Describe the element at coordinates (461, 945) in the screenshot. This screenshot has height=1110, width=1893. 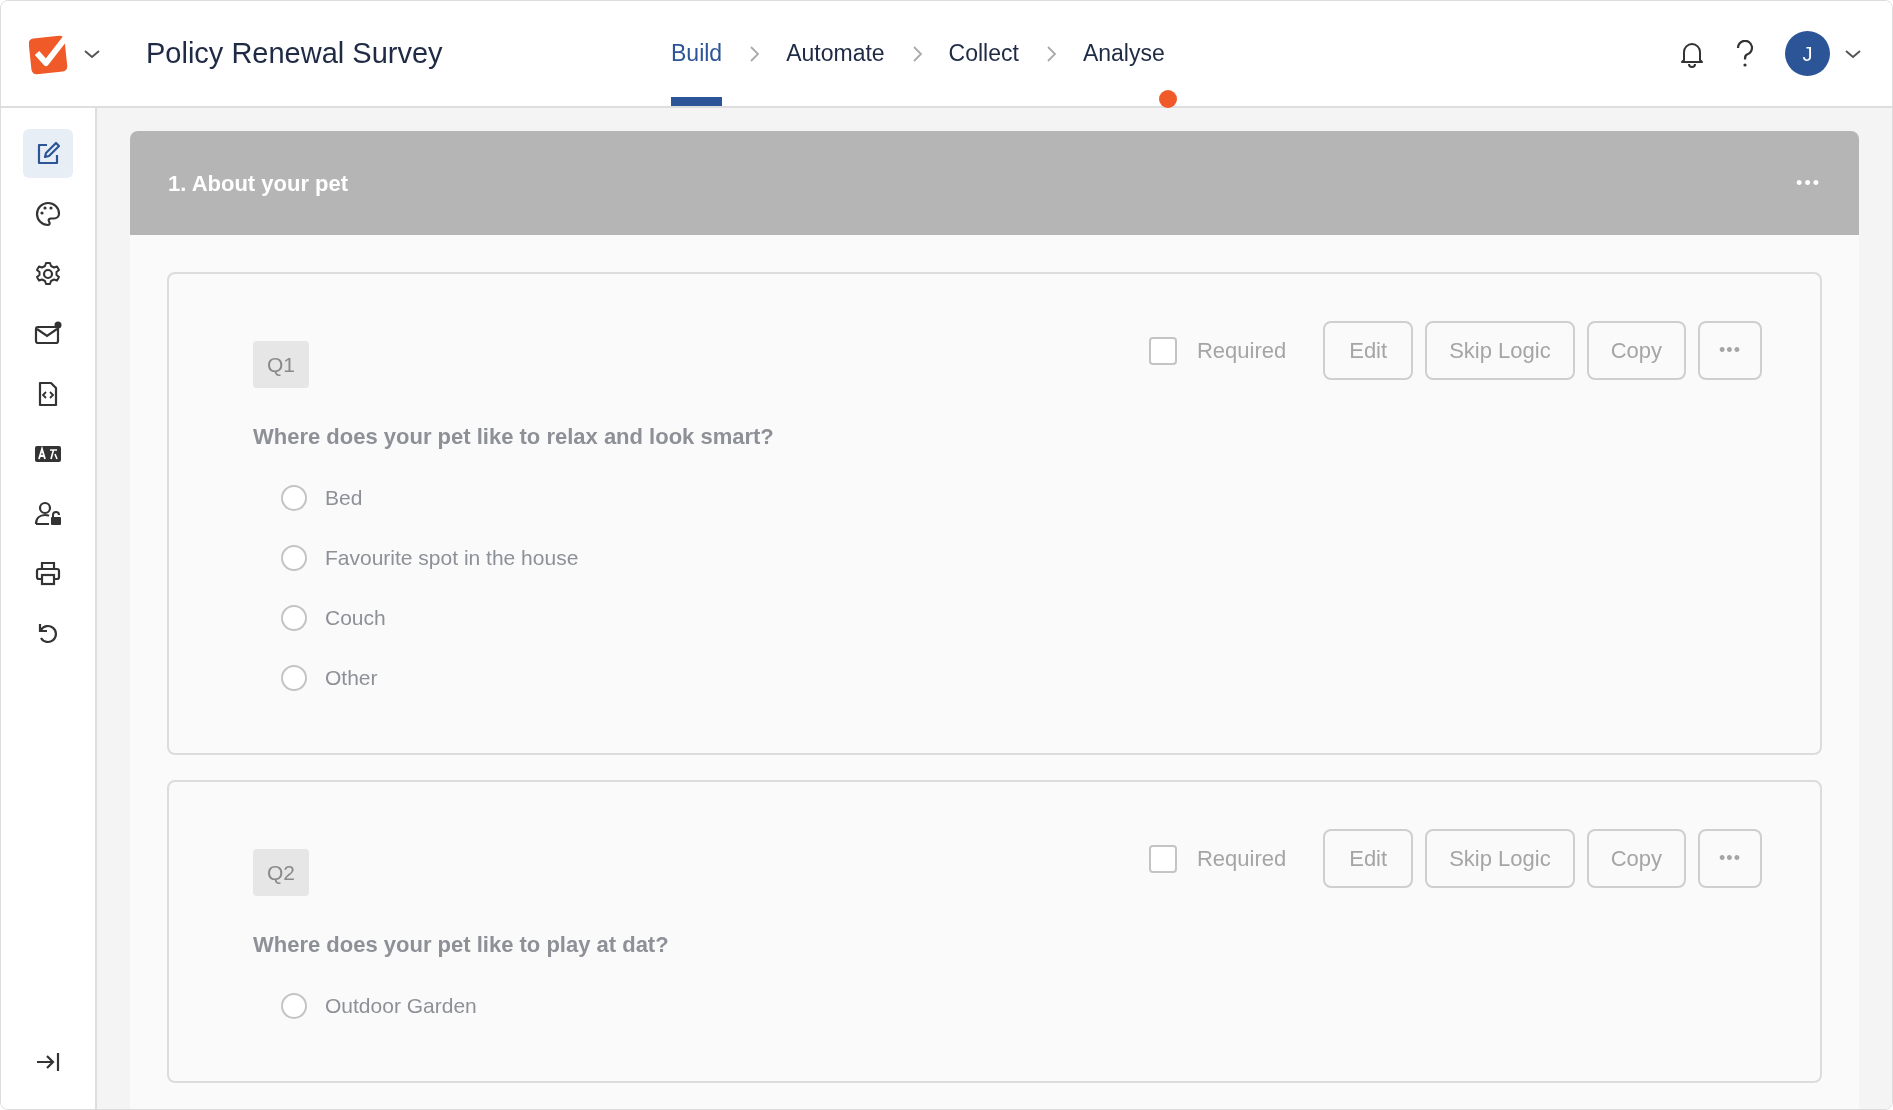
I see `question-text: Where does your pet like to play at dat?` at that location.